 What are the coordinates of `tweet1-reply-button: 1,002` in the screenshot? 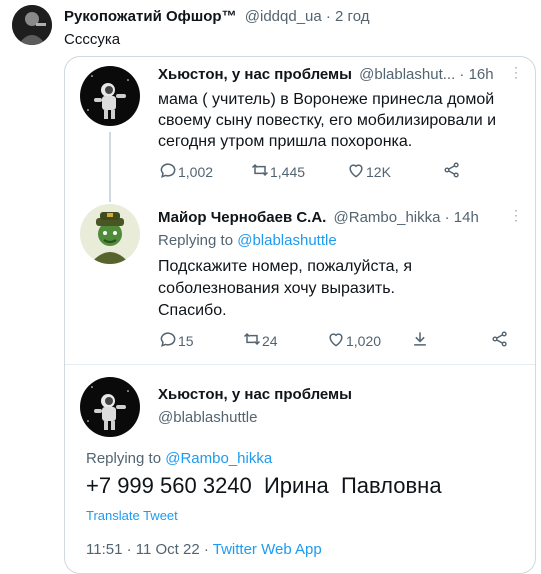 It's located at (185, 171).